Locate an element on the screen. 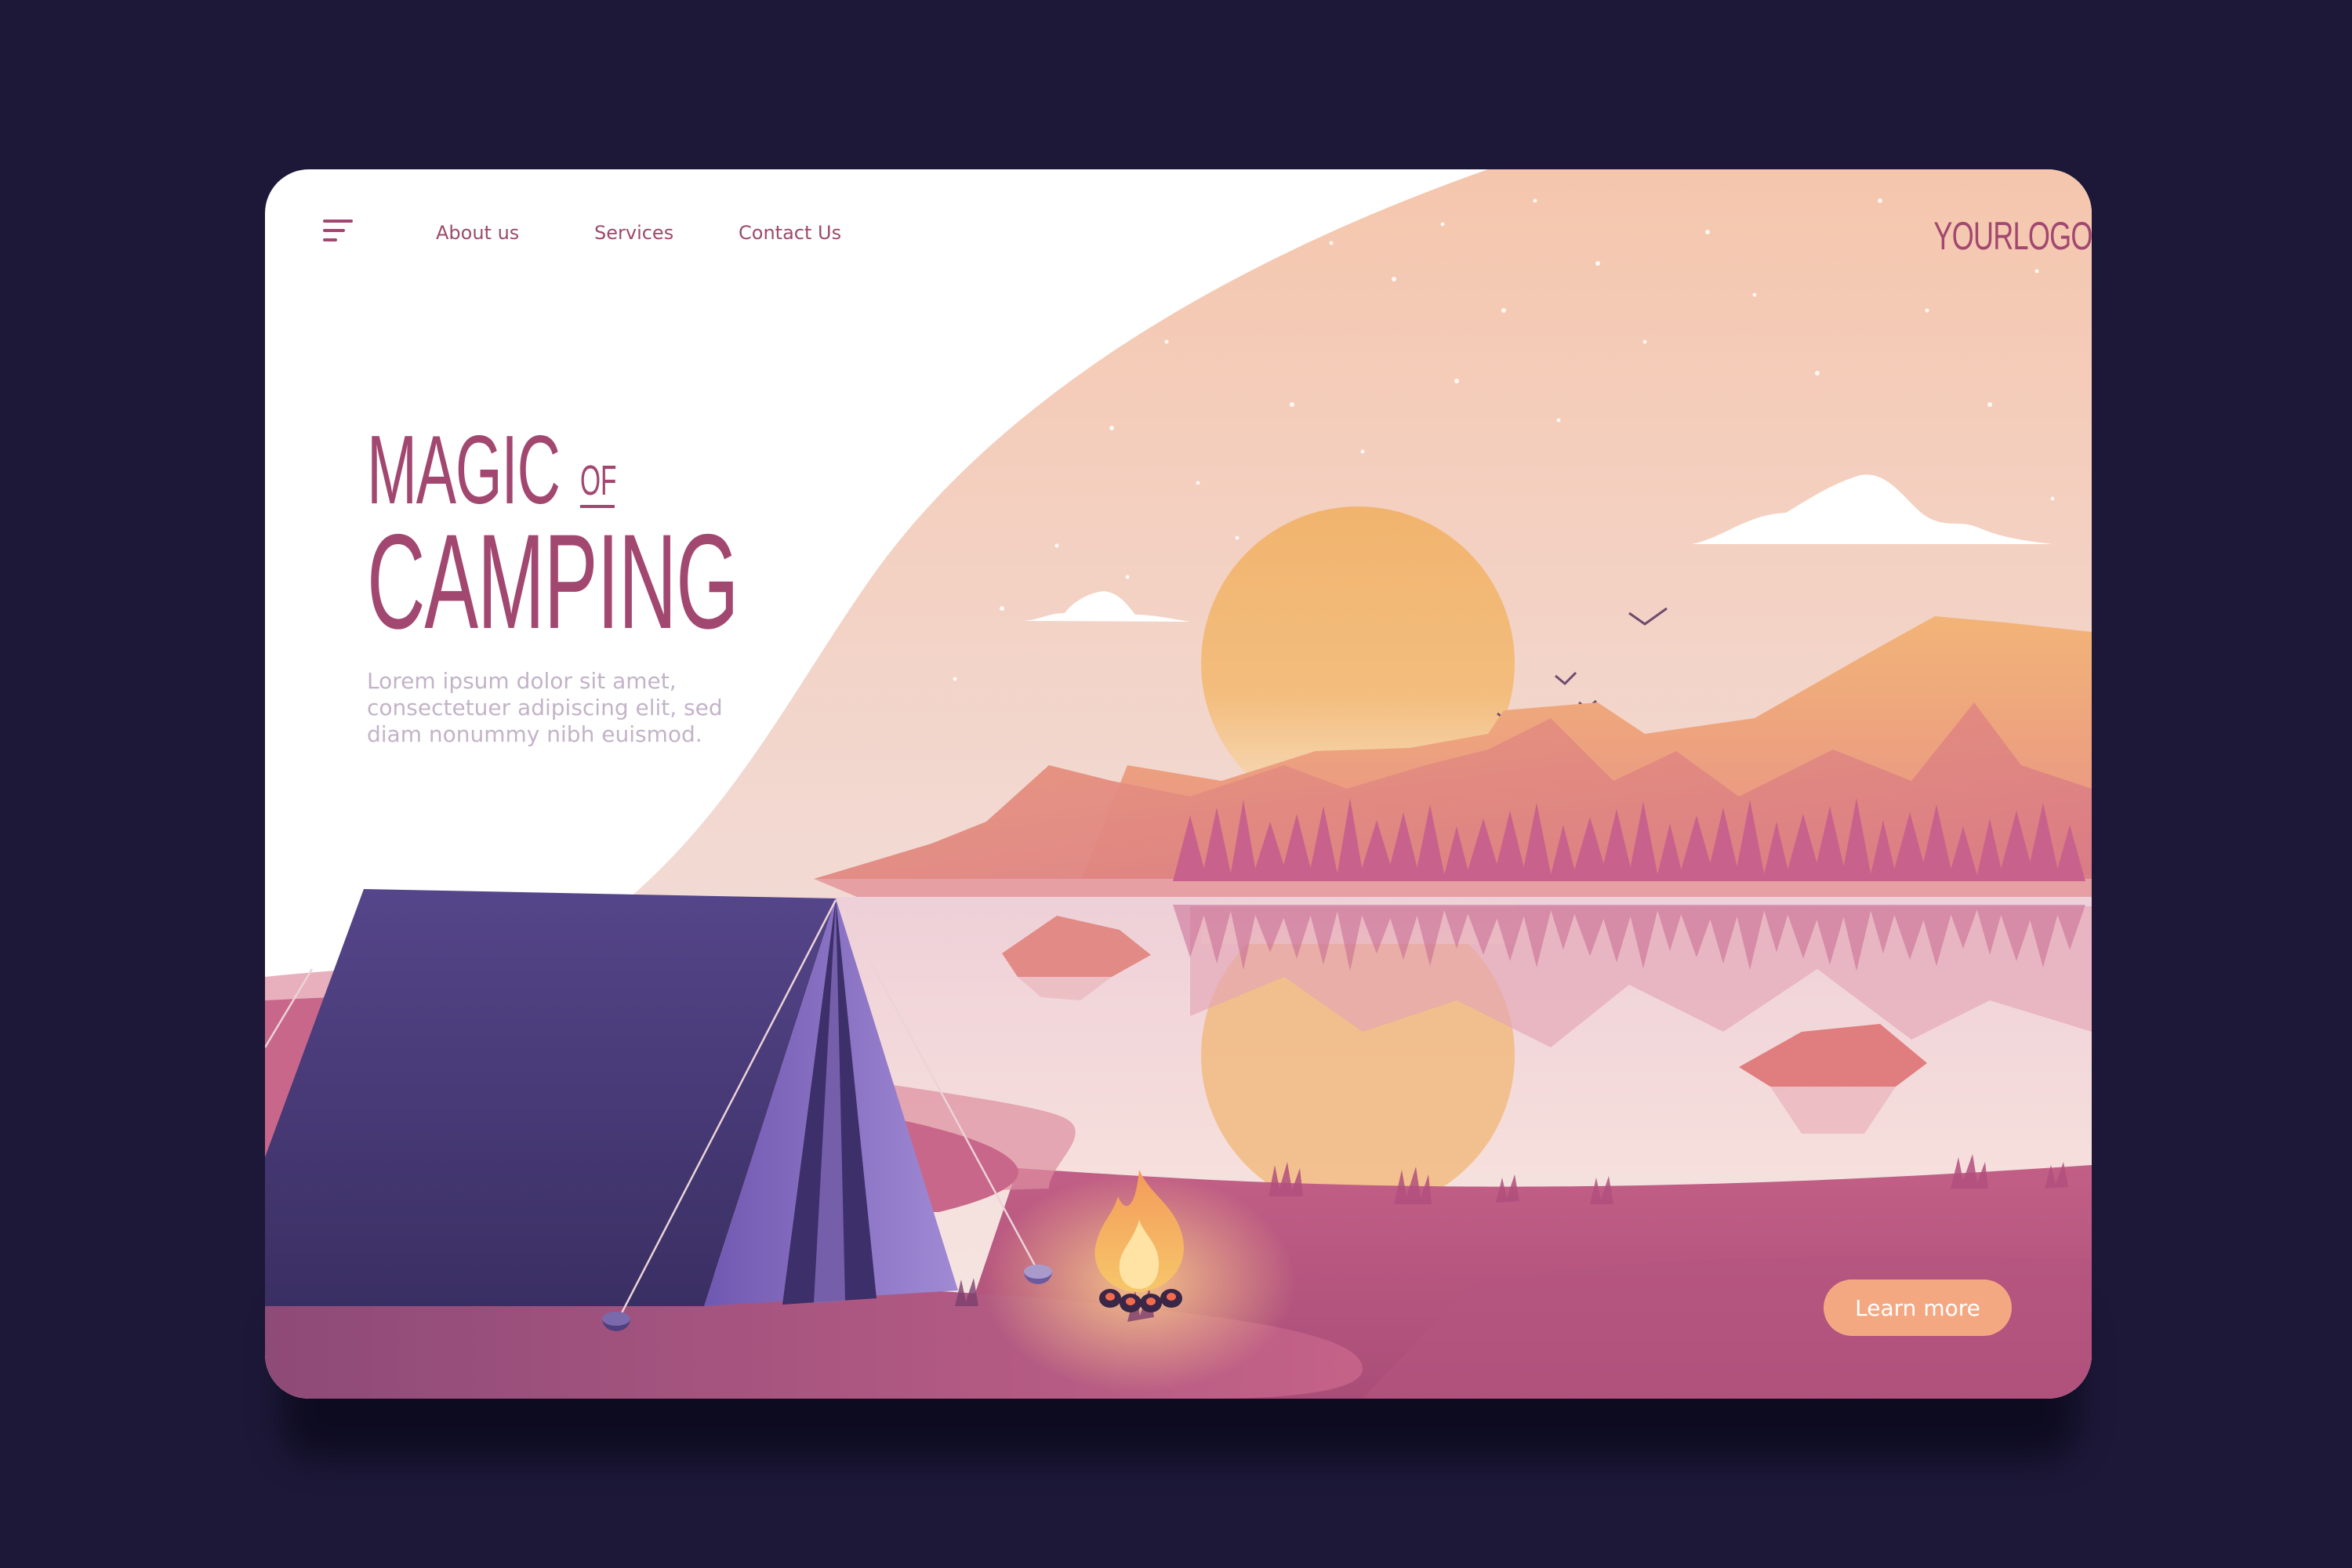 This screenshot has width=2352, height=1568. hamburger-menu-icon is located at coordinates (338, 231).